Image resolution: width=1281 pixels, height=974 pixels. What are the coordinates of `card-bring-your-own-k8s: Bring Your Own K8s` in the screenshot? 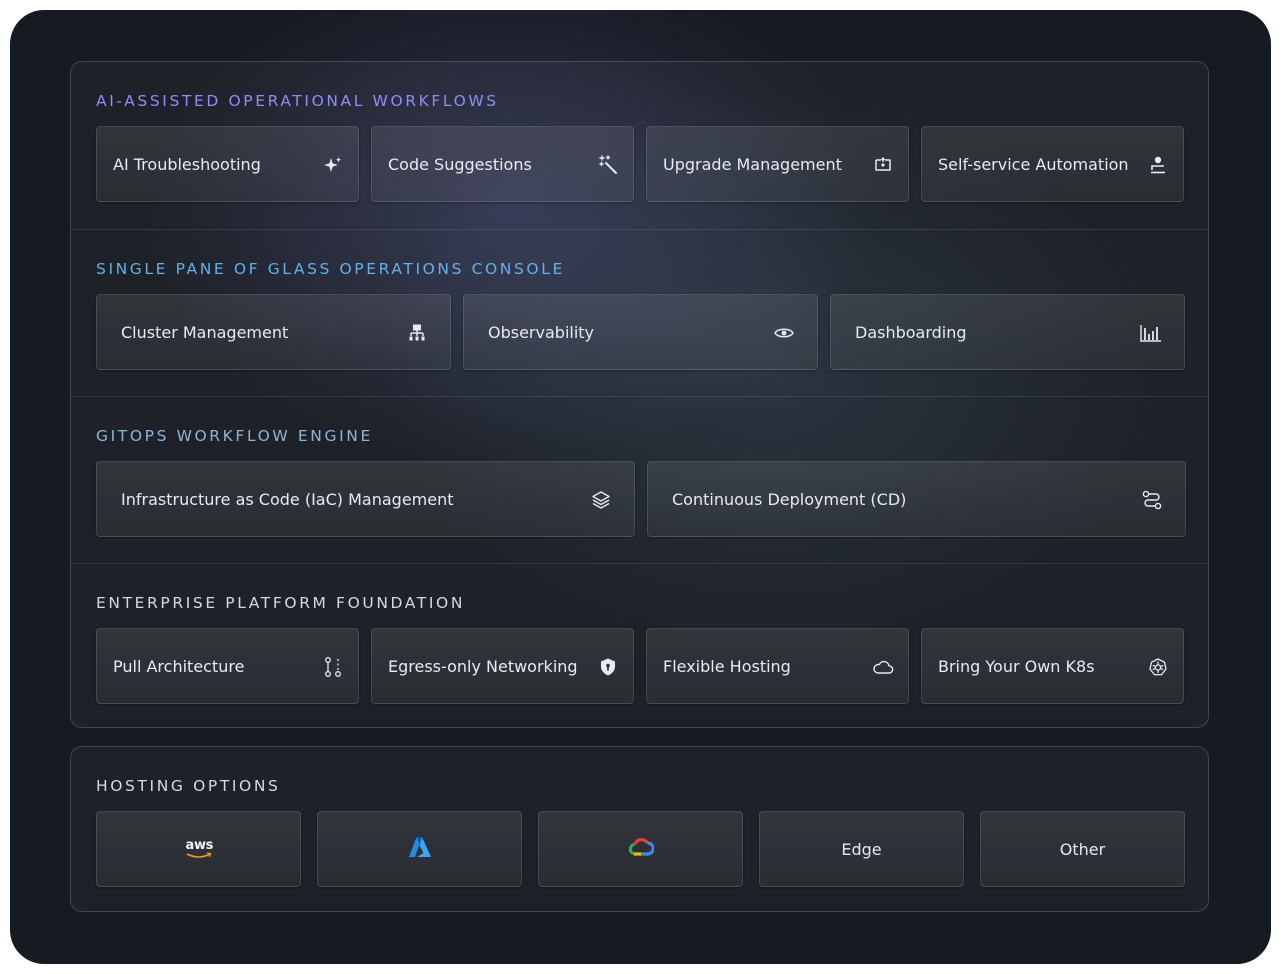 It's located at (1052, 666).